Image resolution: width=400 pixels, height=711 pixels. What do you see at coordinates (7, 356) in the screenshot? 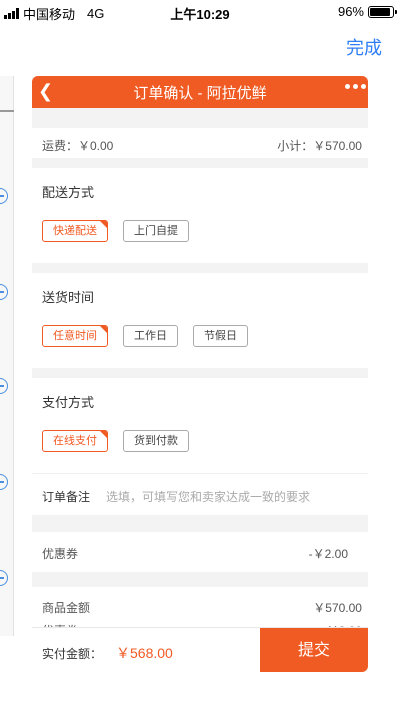
I see `background-card` at bounding box center [7, 356].